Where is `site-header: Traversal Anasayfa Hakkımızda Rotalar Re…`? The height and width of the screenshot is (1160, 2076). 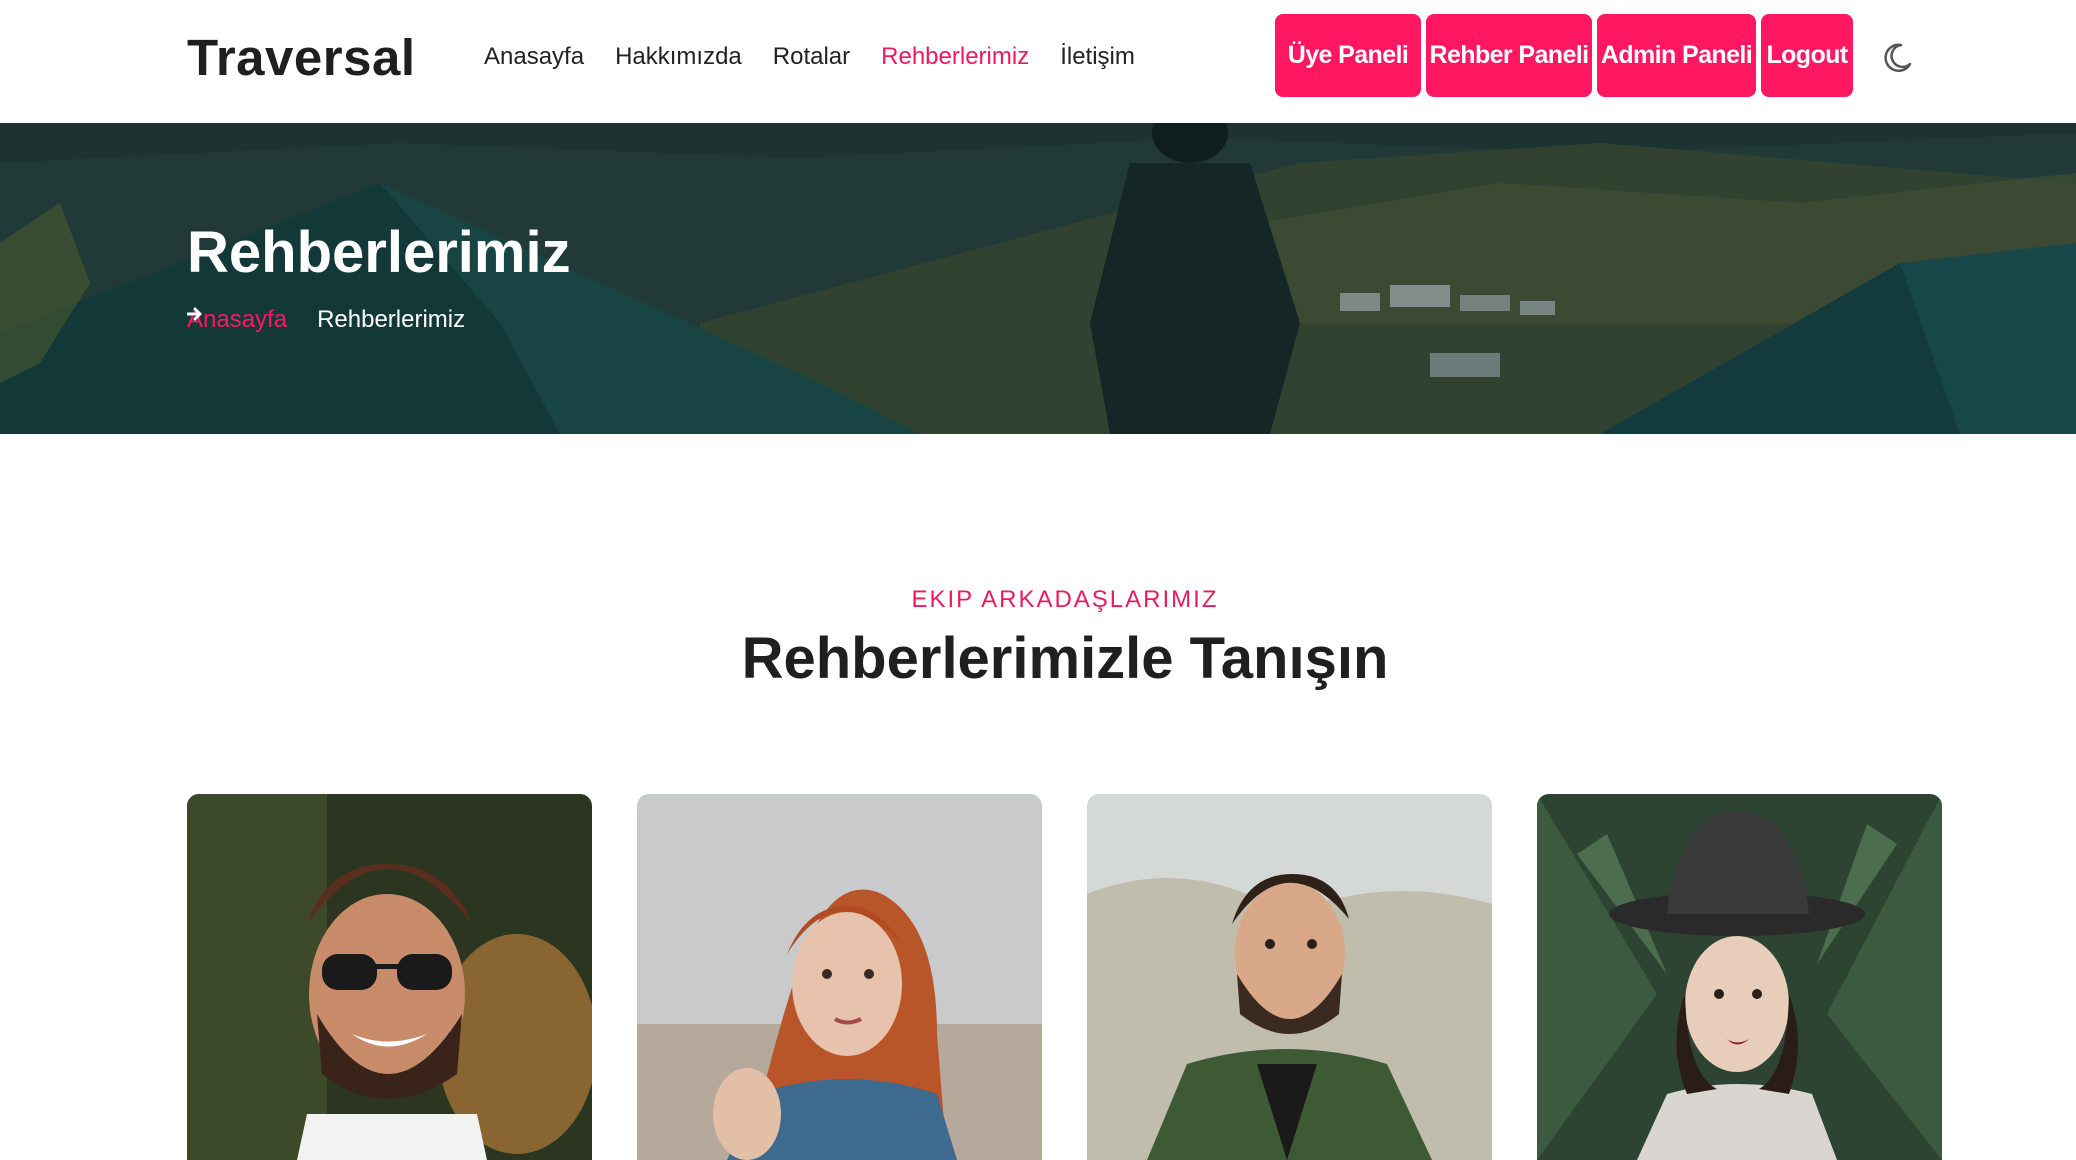 site-header: Traversal Anasayfa Hakkımızda Rotalar Re… is located at coordinates (1038, 61).